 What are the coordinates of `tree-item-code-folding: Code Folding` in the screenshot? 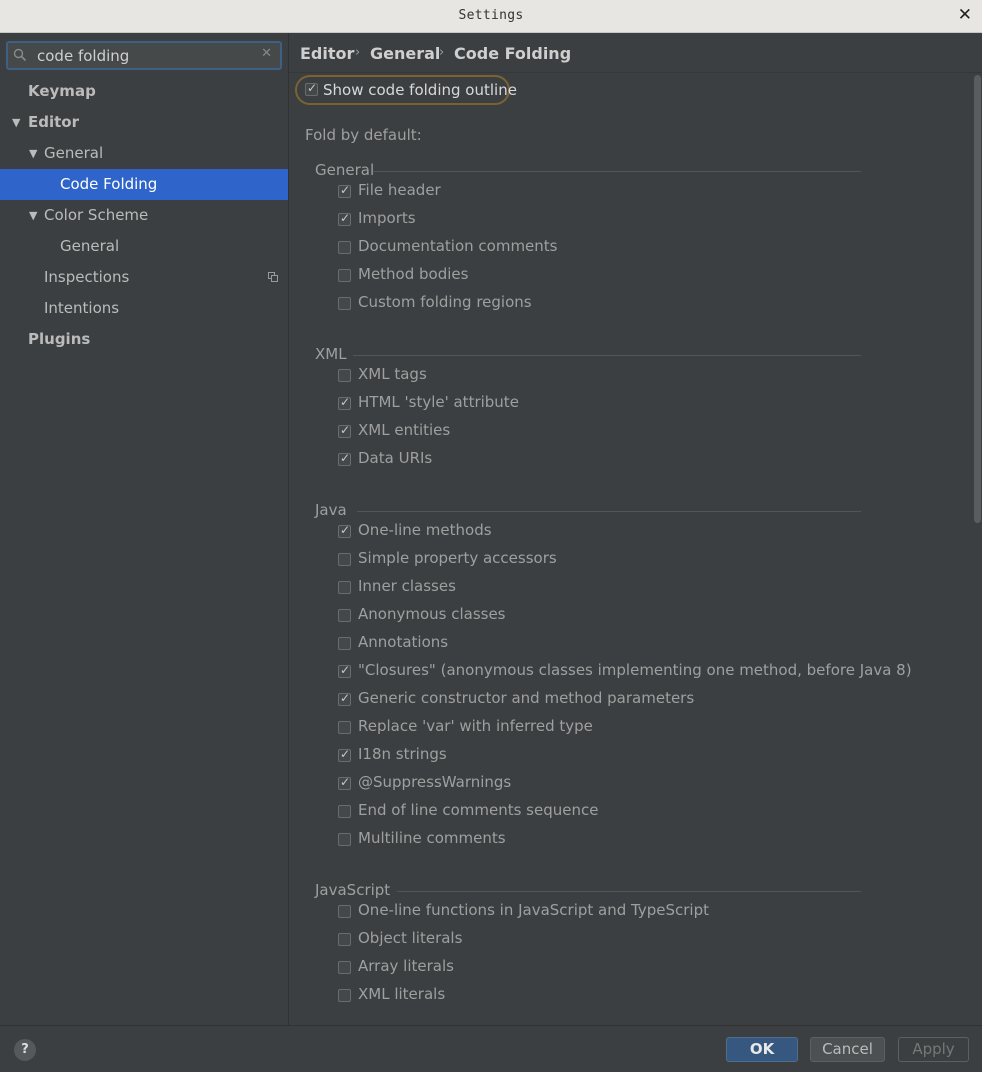 It's located at (144, 184).